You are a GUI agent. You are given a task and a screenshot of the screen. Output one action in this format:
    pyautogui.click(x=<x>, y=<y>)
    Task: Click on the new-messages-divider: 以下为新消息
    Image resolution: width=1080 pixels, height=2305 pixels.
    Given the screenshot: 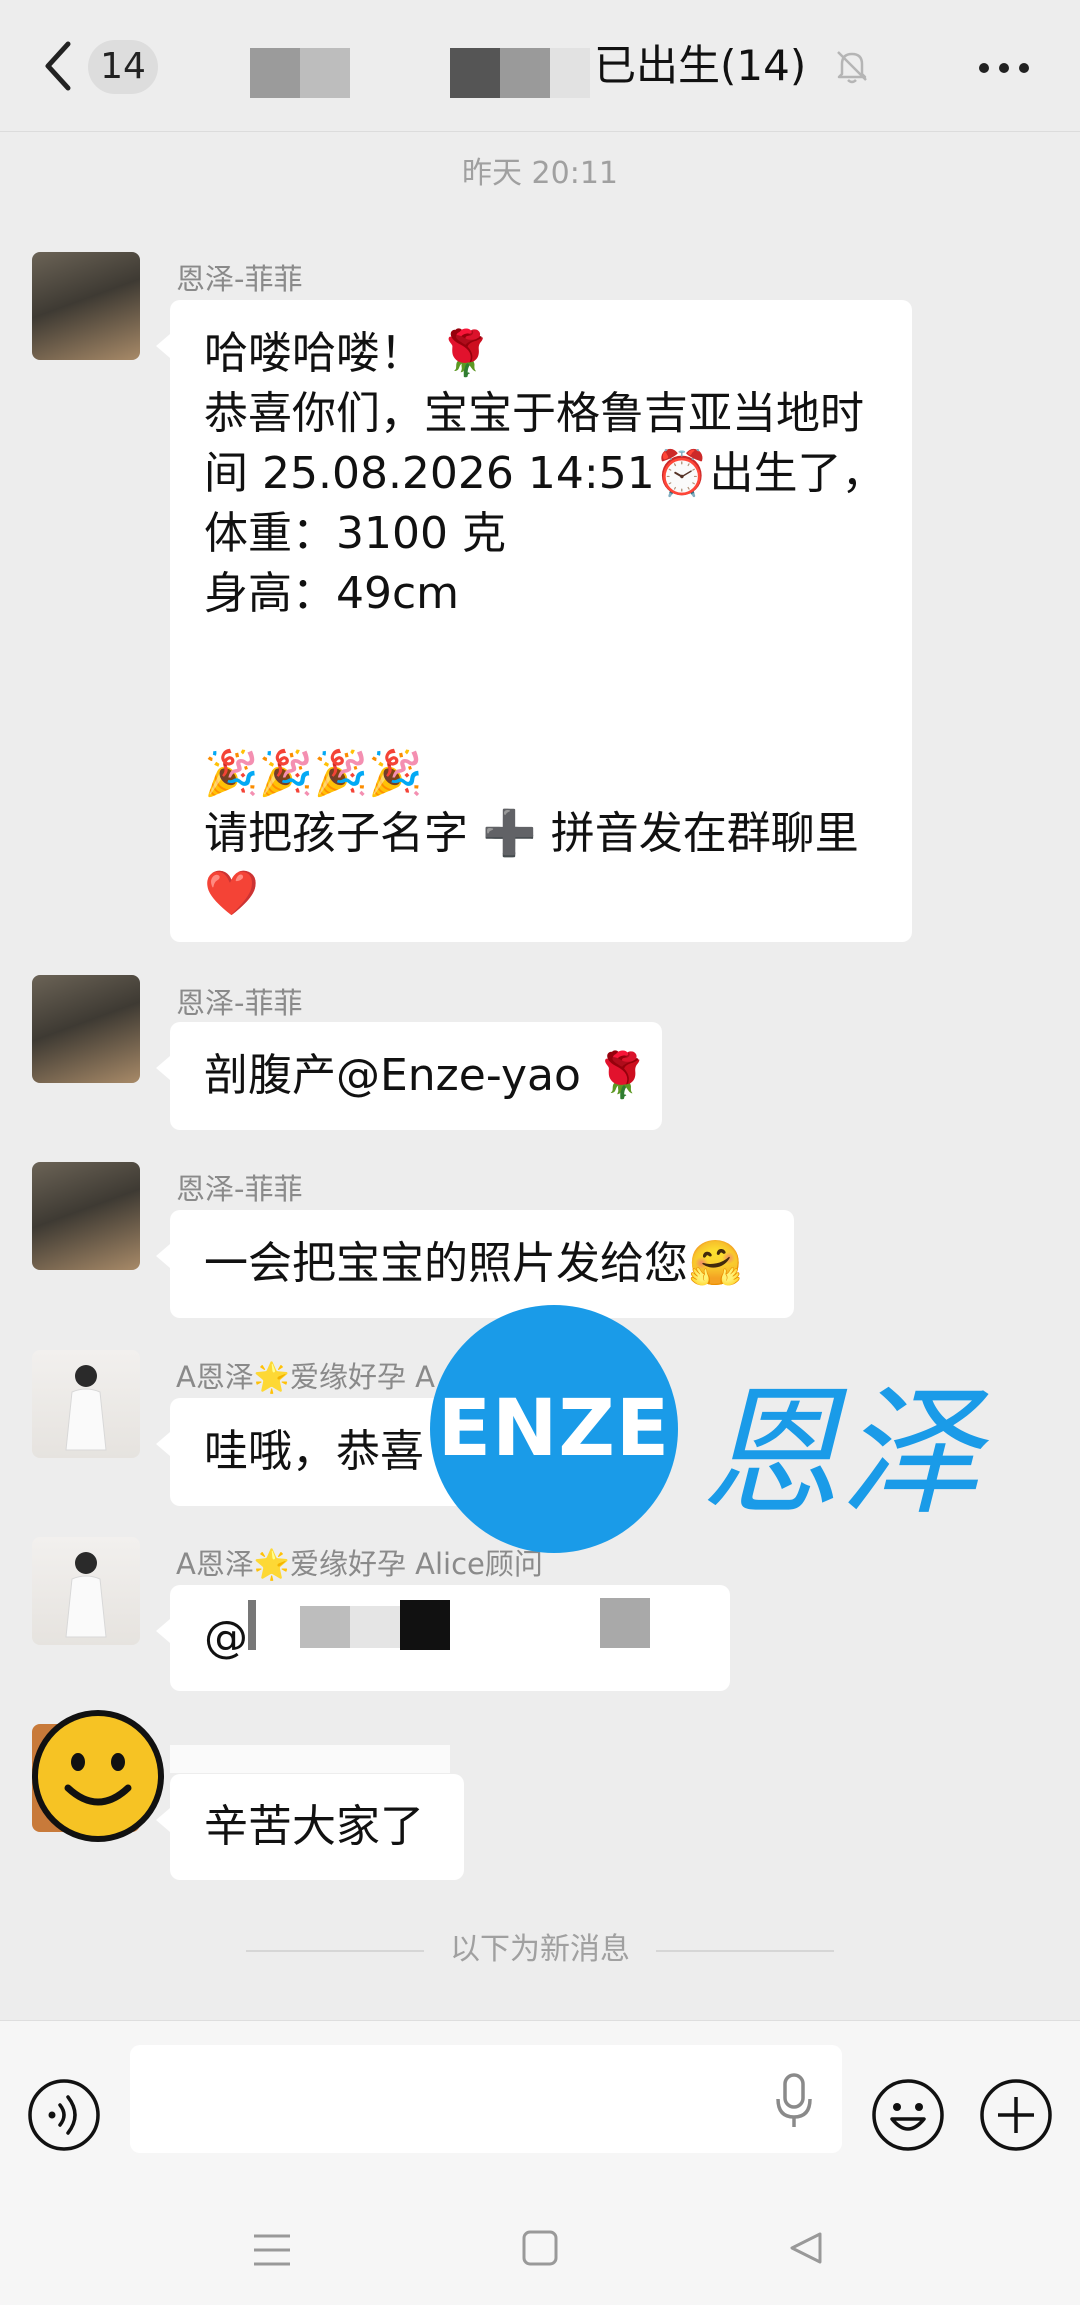 What is the action you would take?
    pyautogui.click(x=540, y=1950)
    